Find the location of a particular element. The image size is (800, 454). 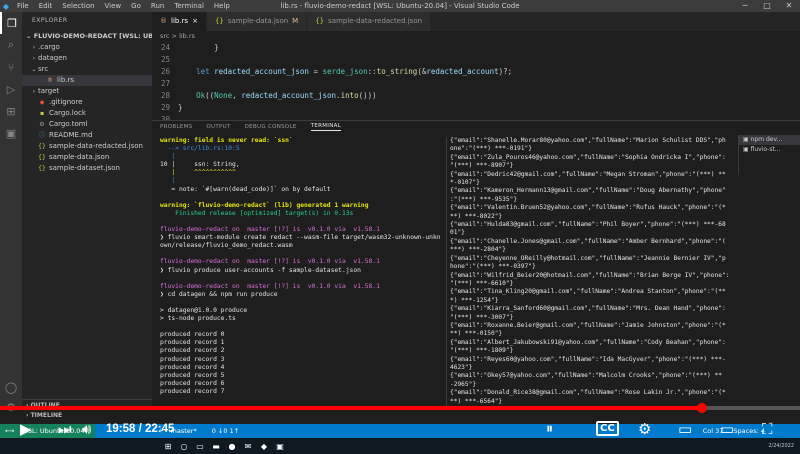

rust-file-icon: ® is located at coordinates (50, 80).